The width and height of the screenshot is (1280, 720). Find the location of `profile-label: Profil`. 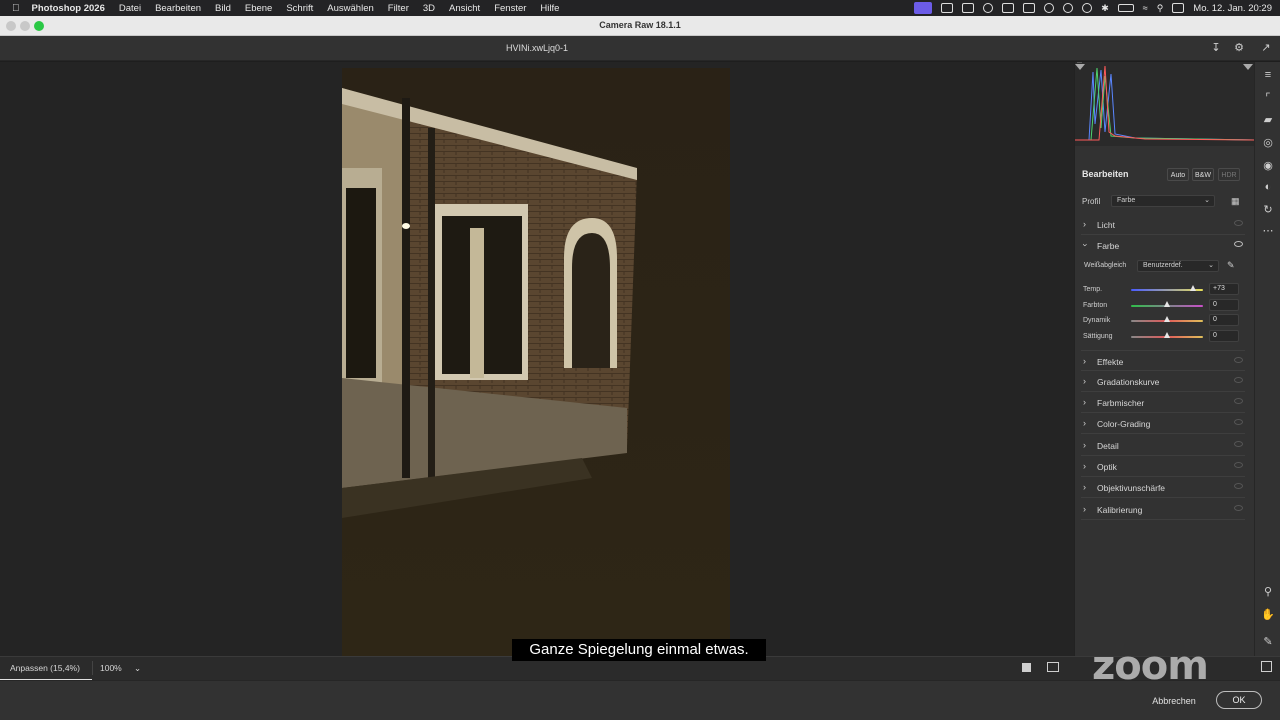

profile-label: Profil is located at coordinates (1091, 201).